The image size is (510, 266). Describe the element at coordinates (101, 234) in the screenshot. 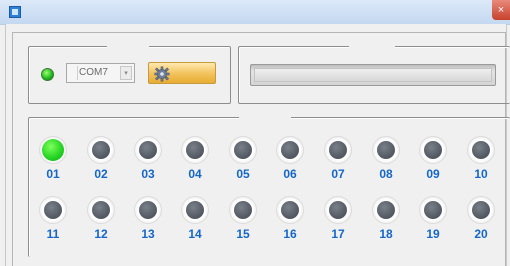

I see `port-label: 12` at that location.